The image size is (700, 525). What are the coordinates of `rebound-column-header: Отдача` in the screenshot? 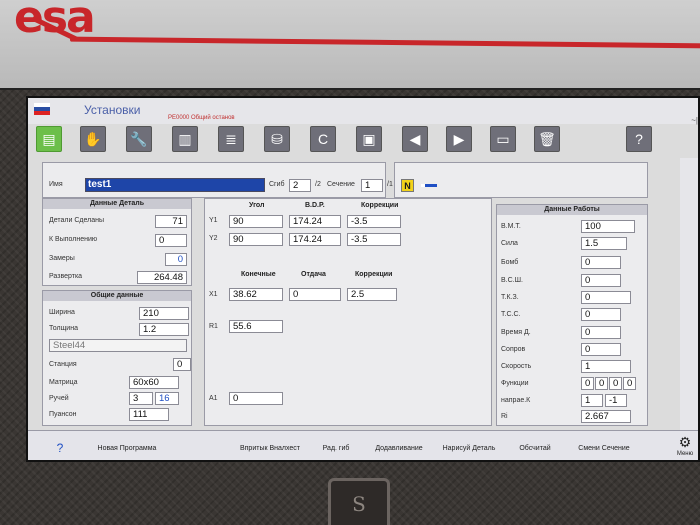 It's located at (313, 274).